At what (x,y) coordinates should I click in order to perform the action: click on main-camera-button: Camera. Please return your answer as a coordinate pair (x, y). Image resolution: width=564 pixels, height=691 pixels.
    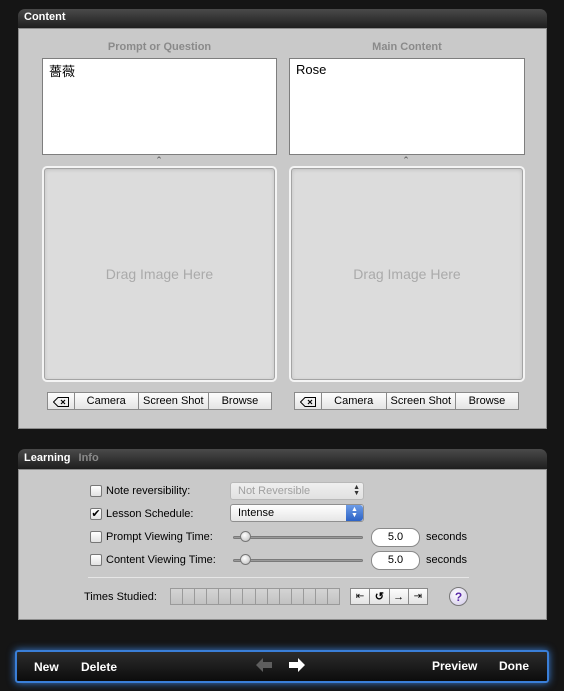
    Looking at the image, I should click on (354, 401).